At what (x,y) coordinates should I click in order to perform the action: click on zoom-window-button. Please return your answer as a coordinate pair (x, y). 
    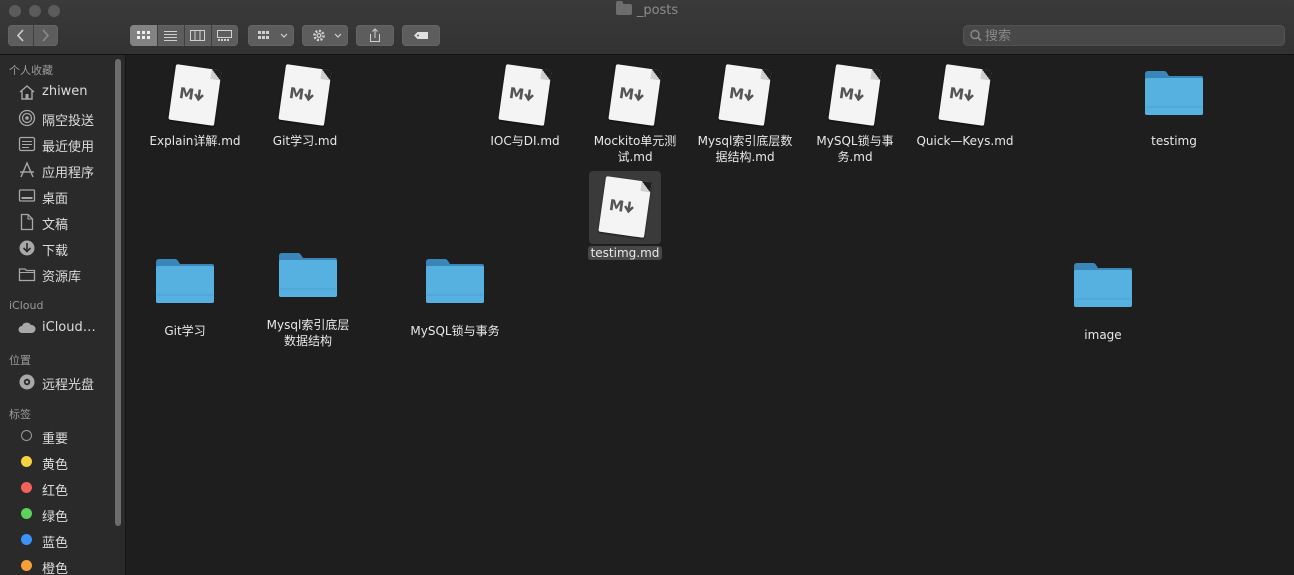
    Looking at the image, I should click on (54, 11).